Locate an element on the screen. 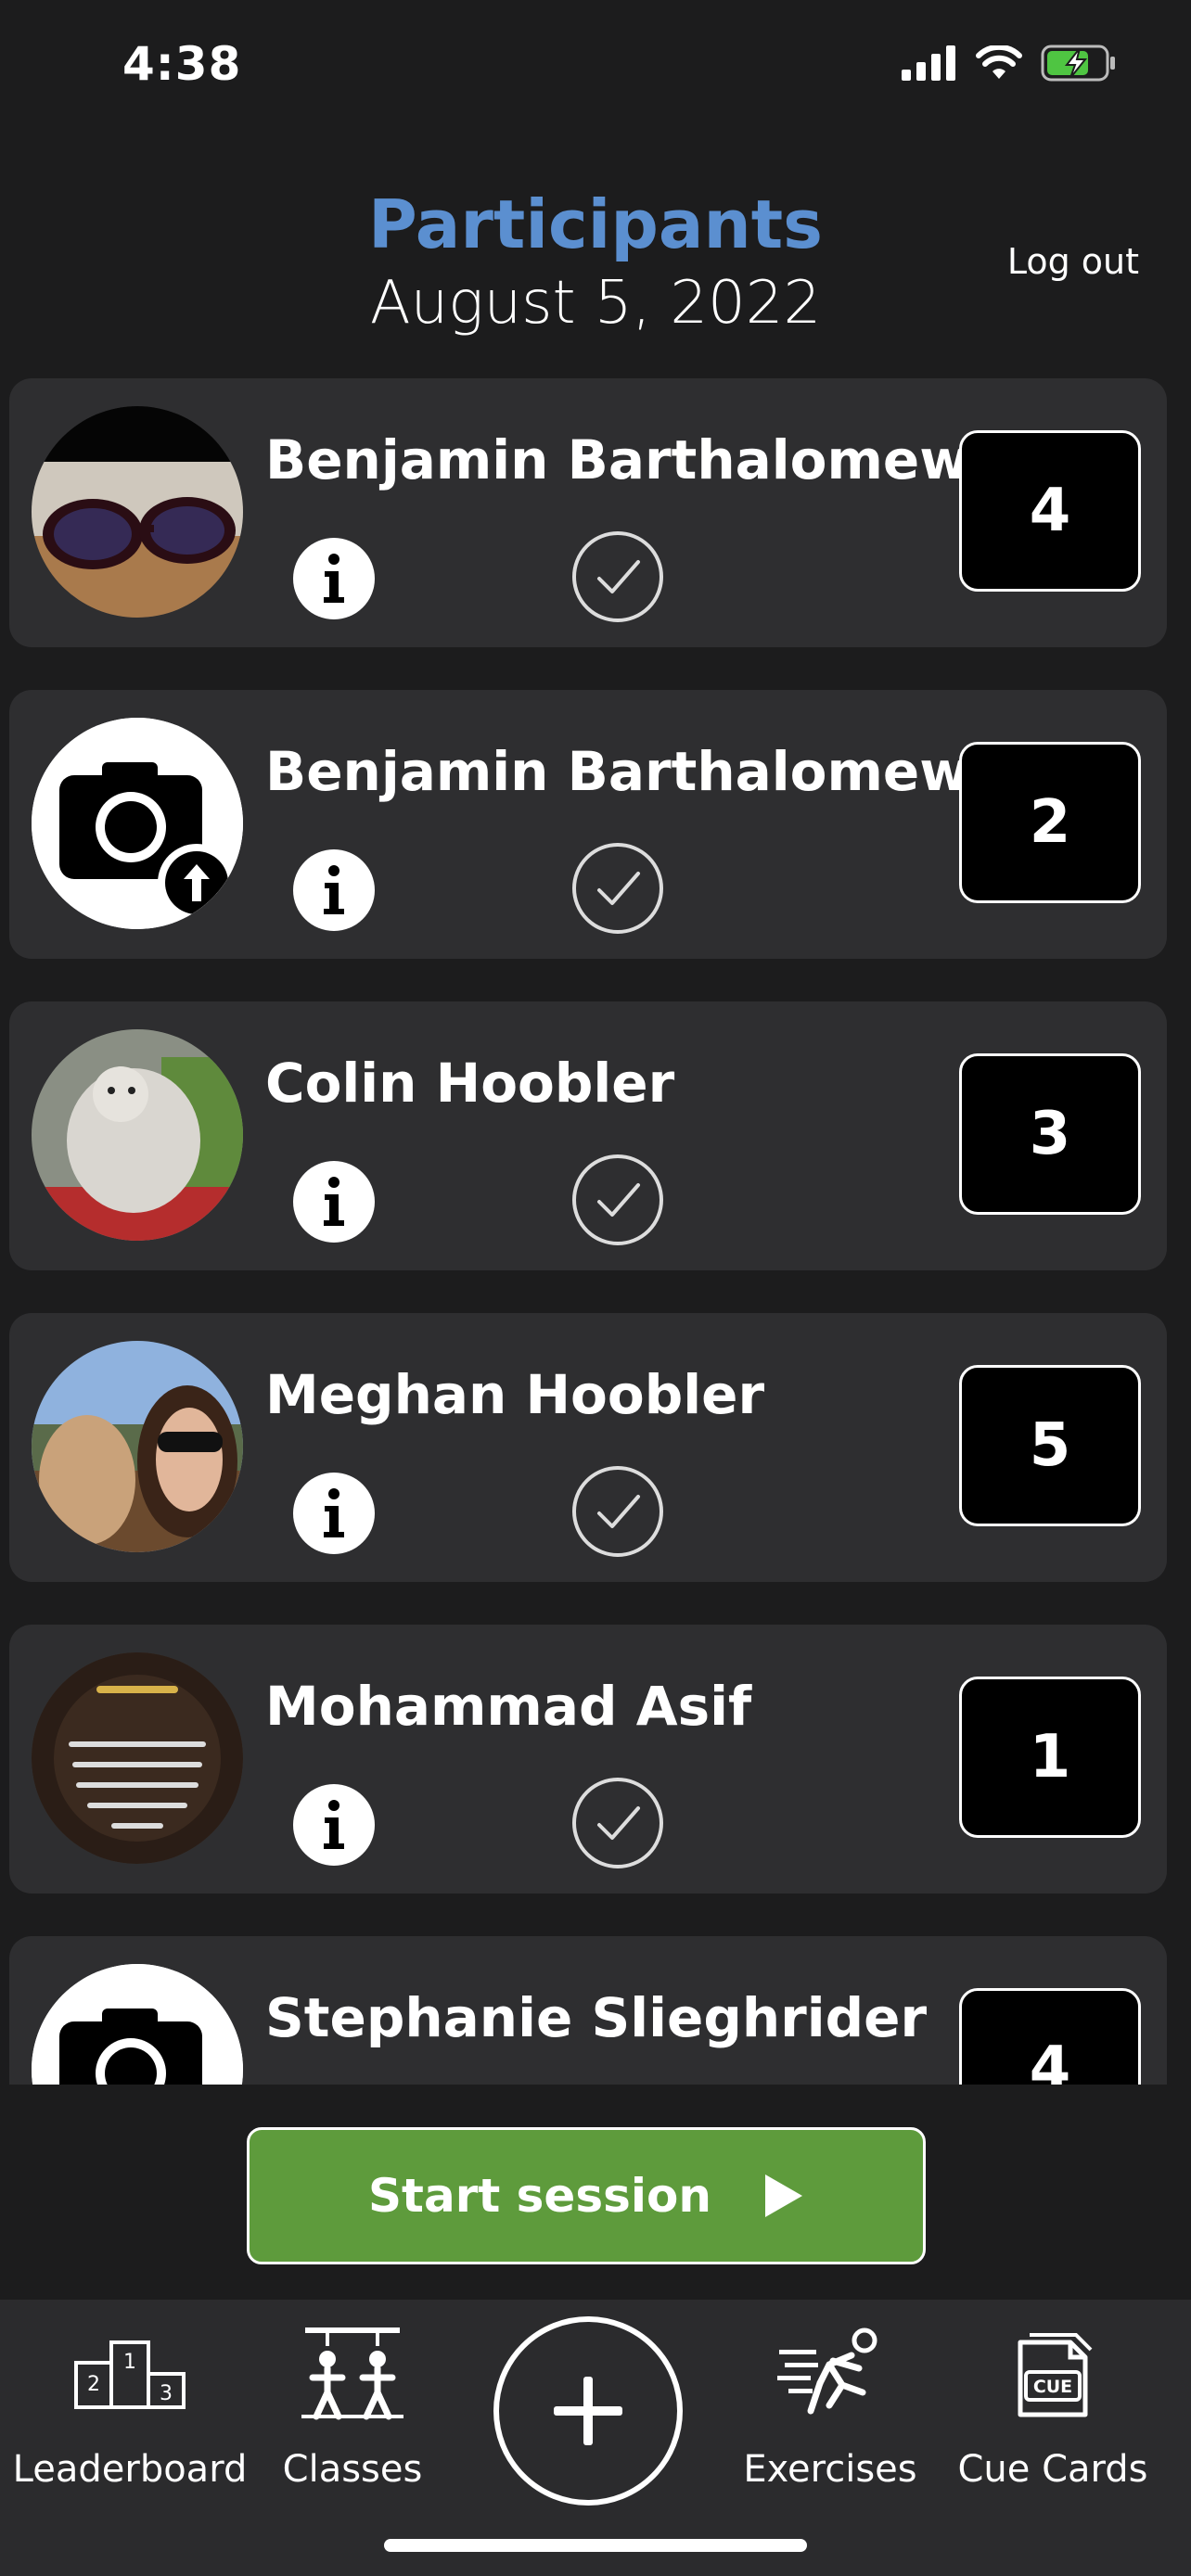  tab-leaderboard: 1 2 3 Leaderboard is located at coordinates (130, 2411).